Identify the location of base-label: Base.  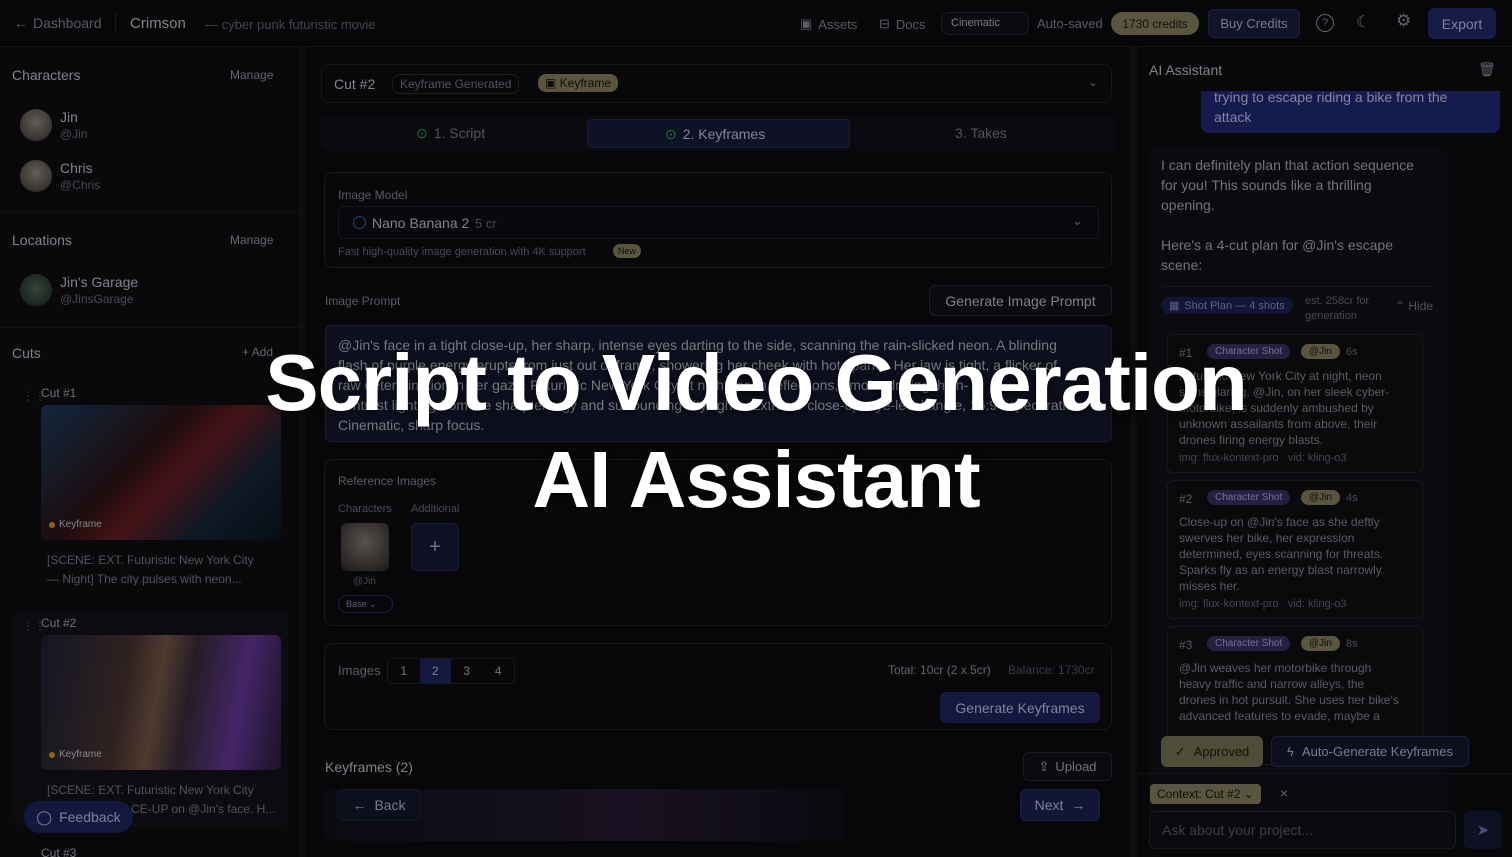
(356, 604).